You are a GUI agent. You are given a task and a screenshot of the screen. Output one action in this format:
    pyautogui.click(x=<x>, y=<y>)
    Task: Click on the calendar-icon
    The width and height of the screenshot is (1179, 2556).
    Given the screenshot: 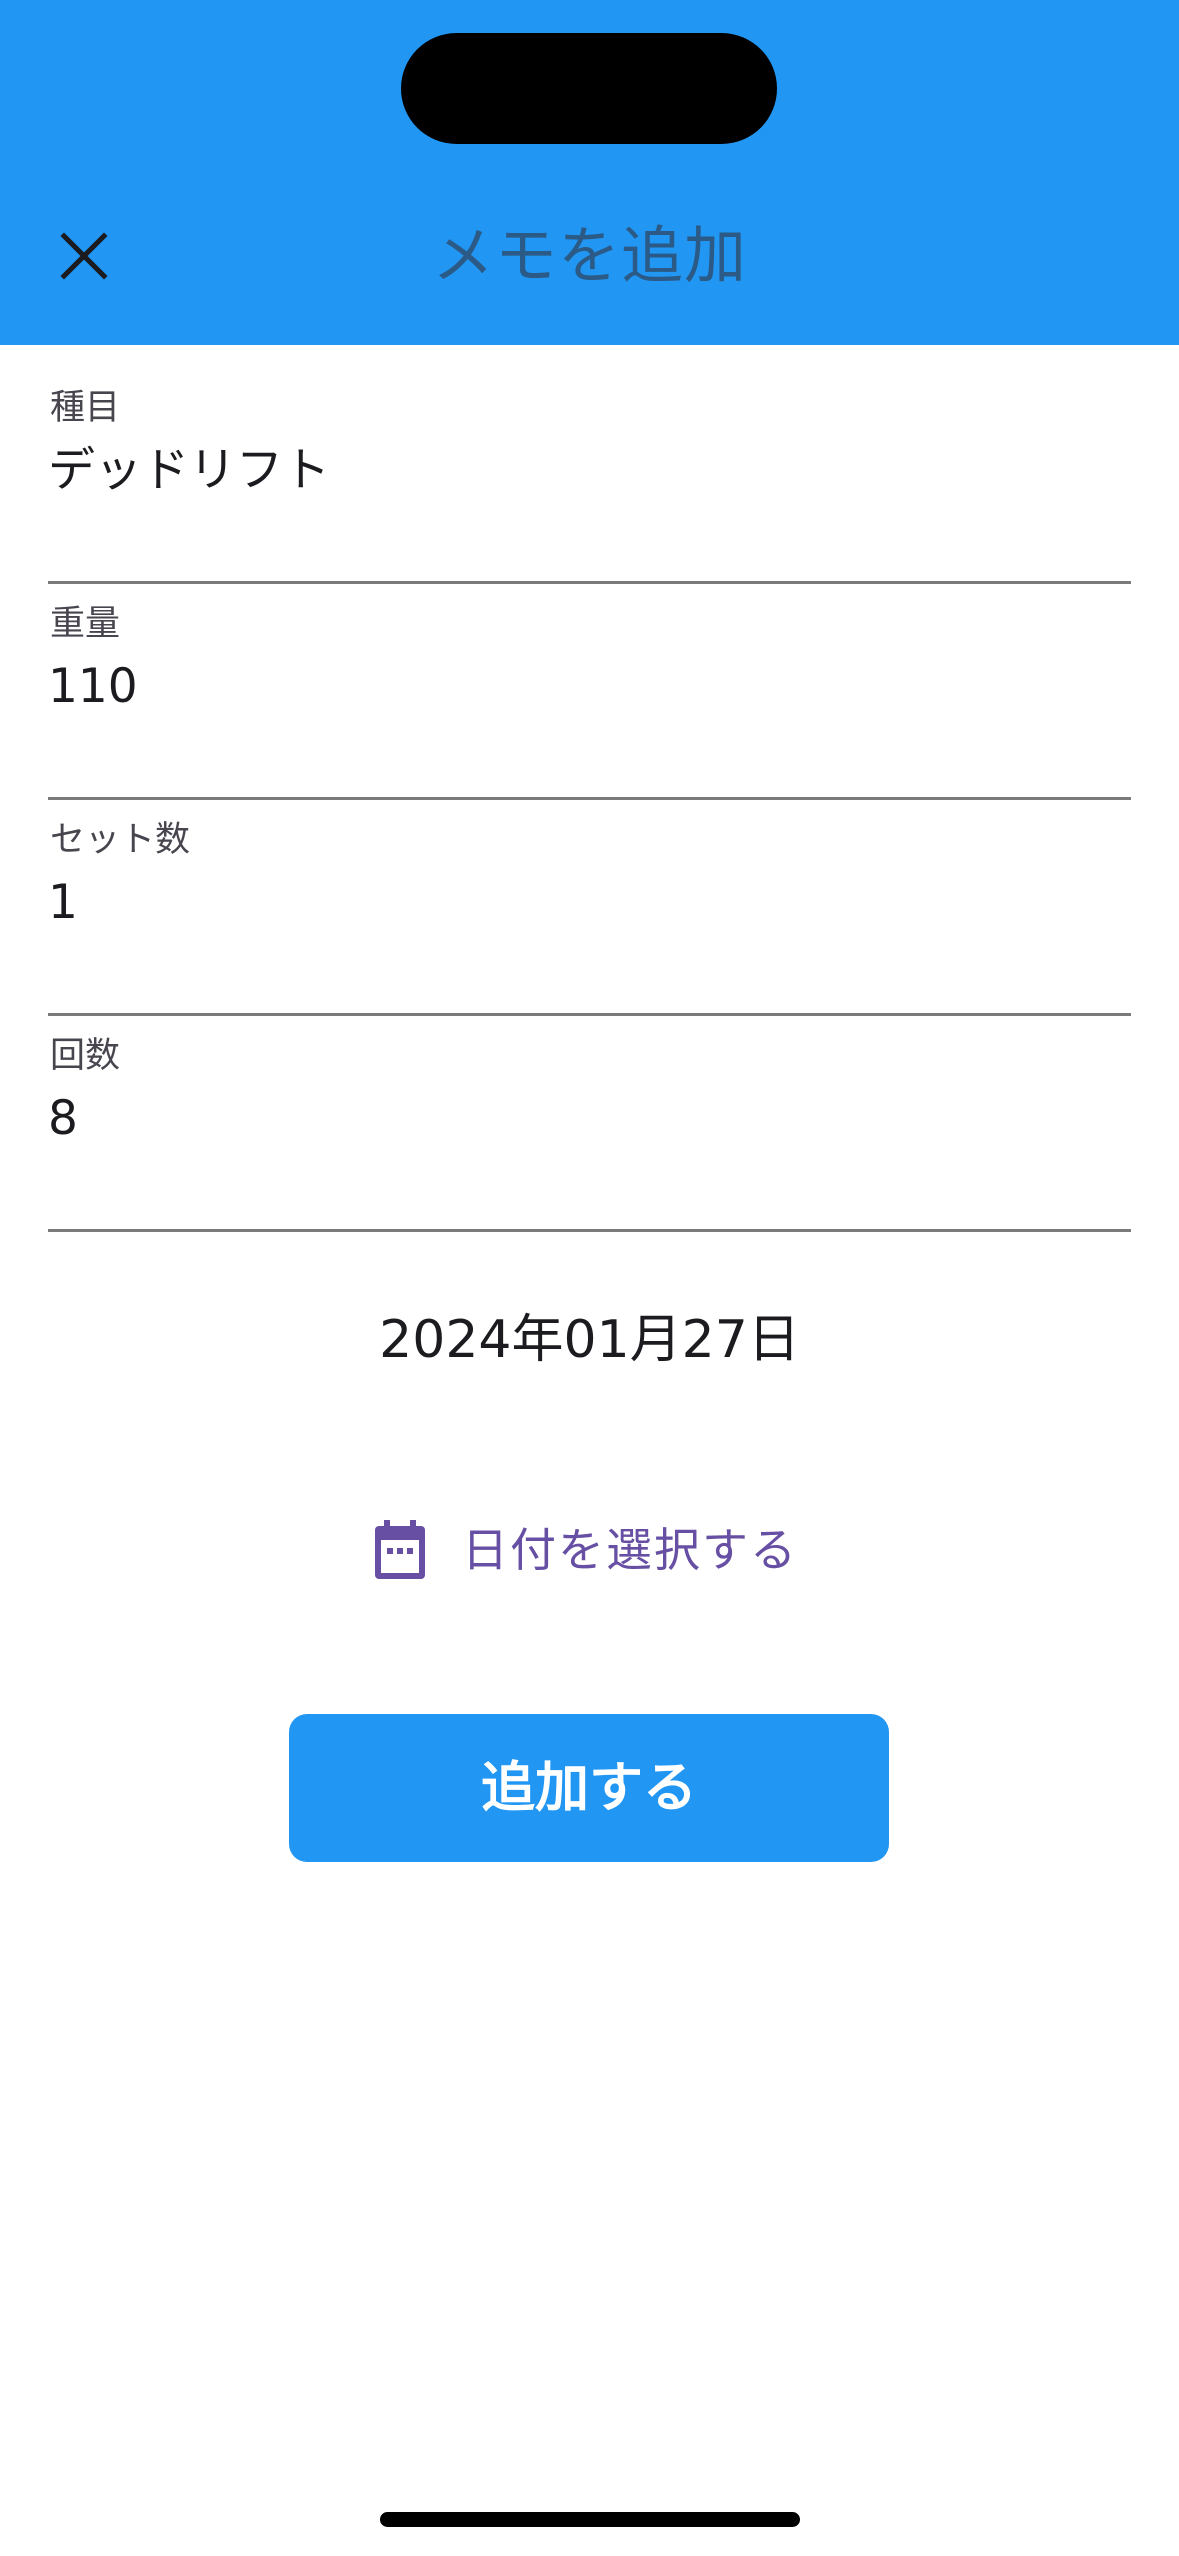 What is the action you would take?
    pyautogui.click(x=400, y=1549)
    